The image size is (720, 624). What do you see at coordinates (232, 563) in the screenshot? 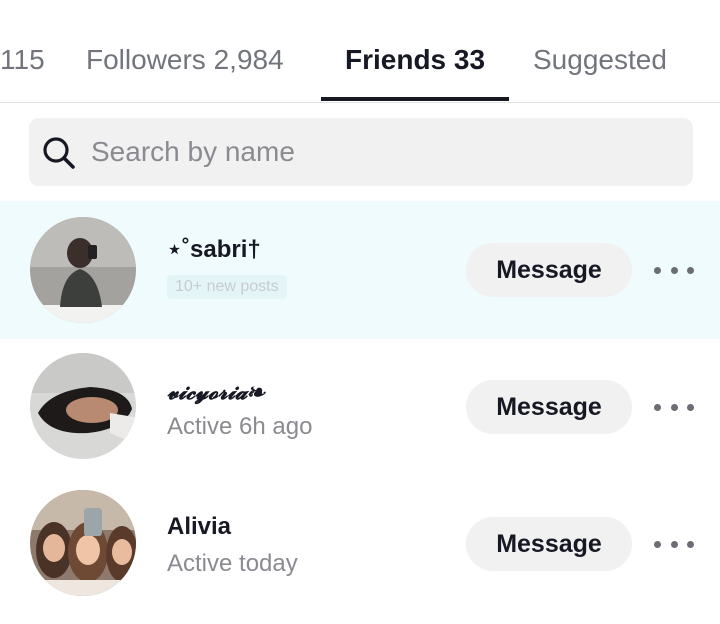
I see `activity-status: Active today` at bounding box center [232, 563].